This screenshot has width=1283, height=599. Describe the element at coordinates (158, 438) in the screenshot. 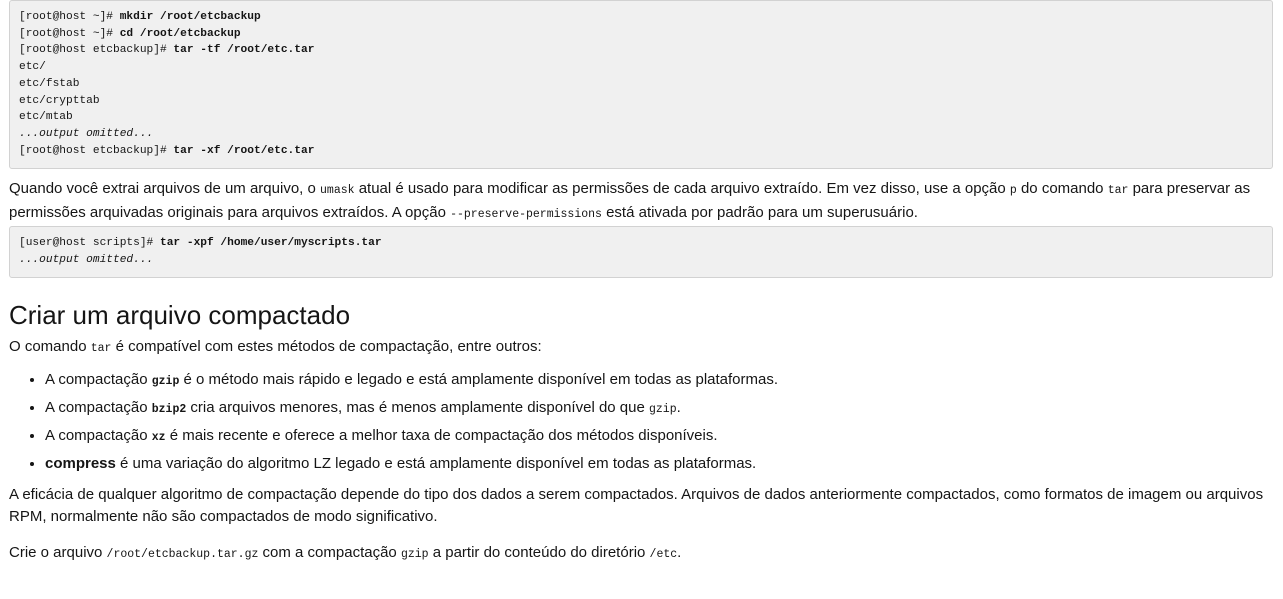

I see `inline-code: xz` at that location.